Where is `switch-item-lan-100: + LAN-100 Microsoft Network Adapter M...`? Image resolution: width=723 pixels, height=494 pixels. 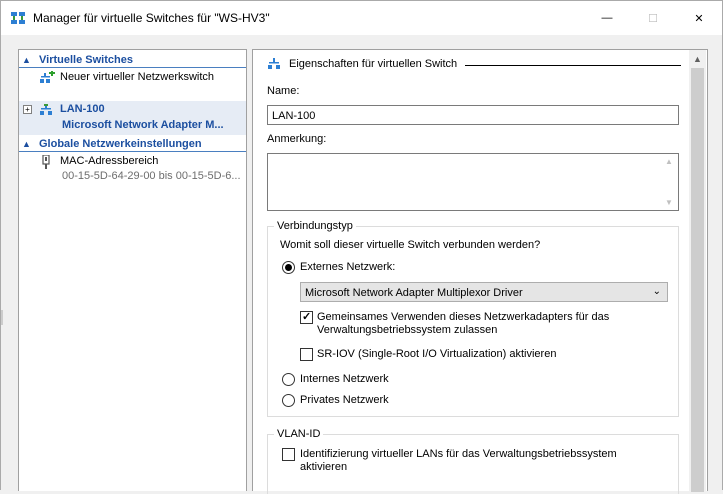 switch-item-lan-100: + LAN-100 Microsoft Network Adapter M... is located at coordinates (132, 118).